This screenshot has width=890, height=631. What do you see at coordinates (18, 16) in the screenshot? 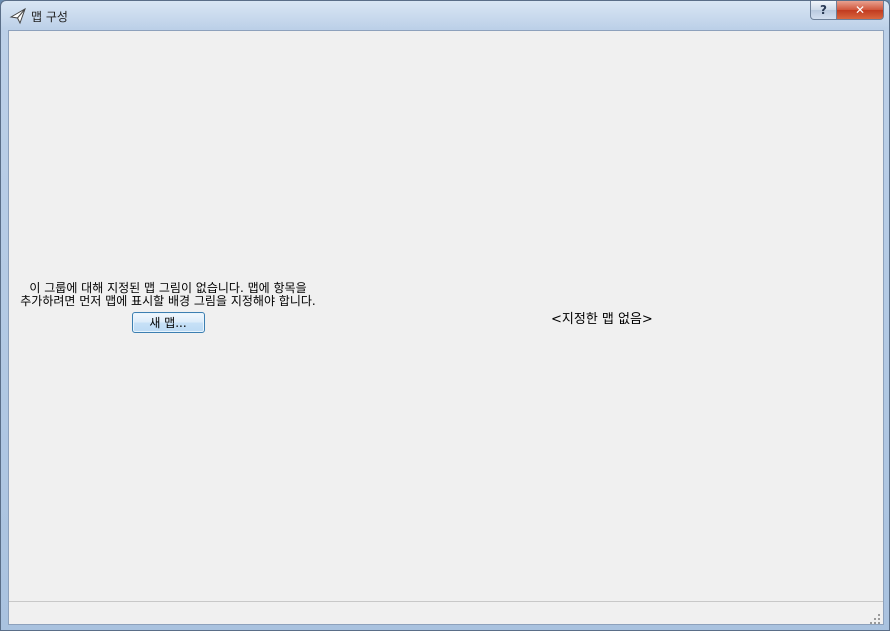
I see `paper-plane-icon` at bounding box center [18, 16].